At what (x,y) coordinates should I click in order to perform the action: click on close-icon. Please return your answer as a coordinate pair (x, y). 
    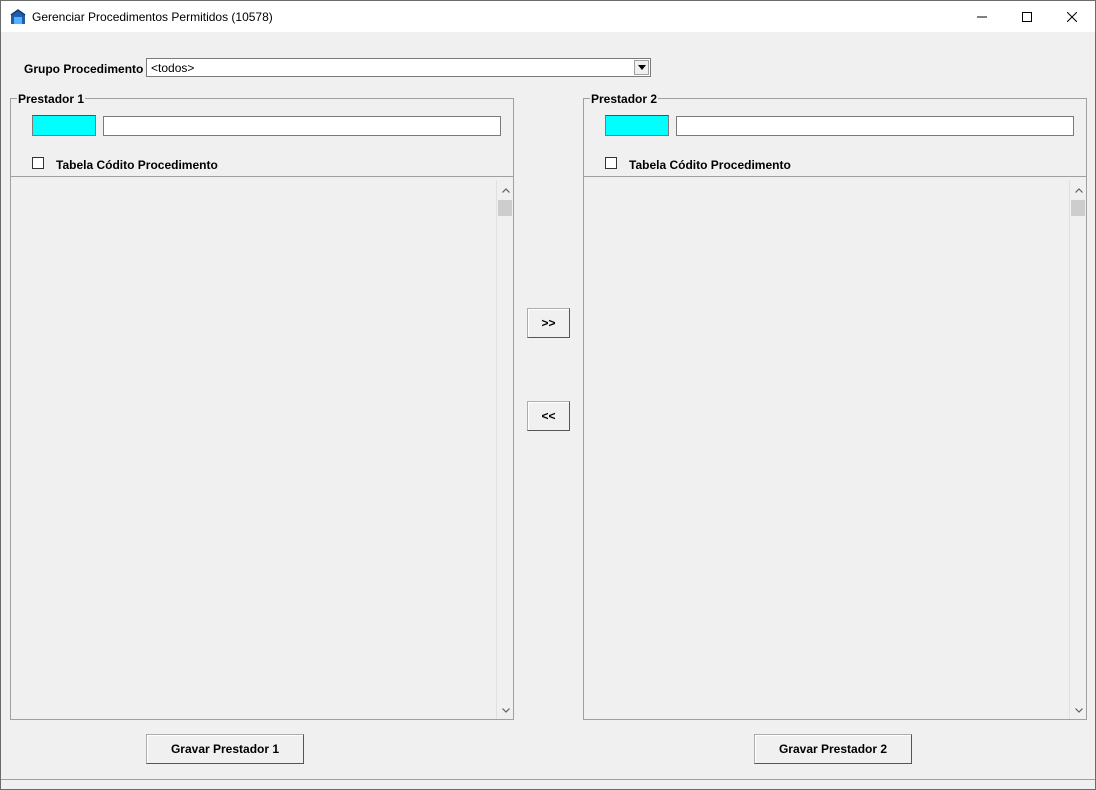
    Looking at the image, I should click on (1072, 16).